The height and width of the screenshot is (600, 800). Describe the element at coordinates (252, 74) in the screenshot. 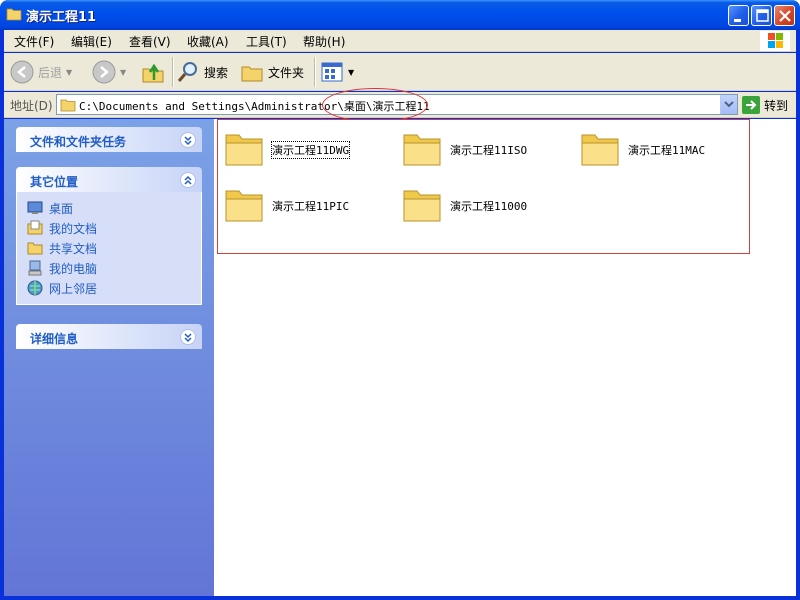

I see `folders-icon` at that location.